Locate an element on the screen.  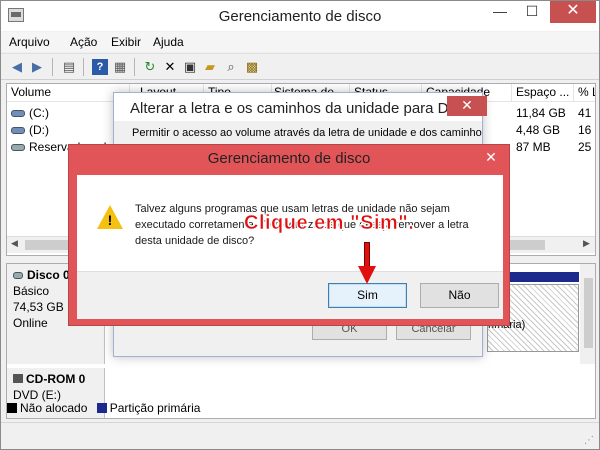
pct-free-cell: 16 is located at coordinates (585, 130).